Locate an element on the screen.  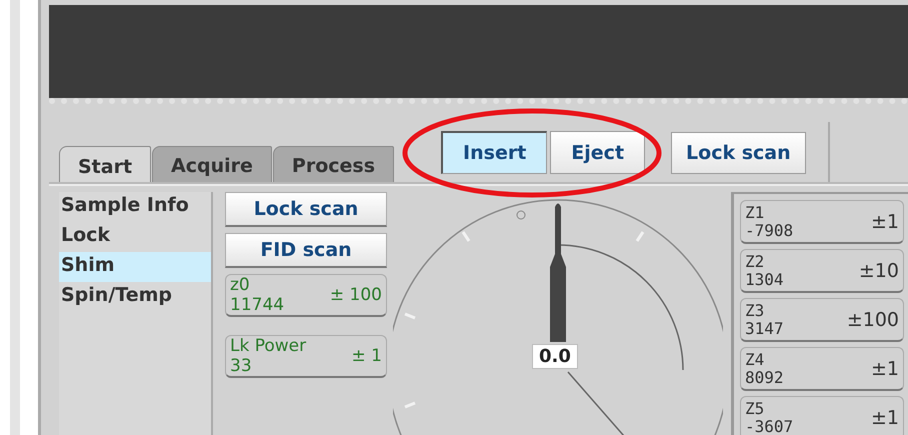
sample-button: Insert is located at coordinates (494, 152).